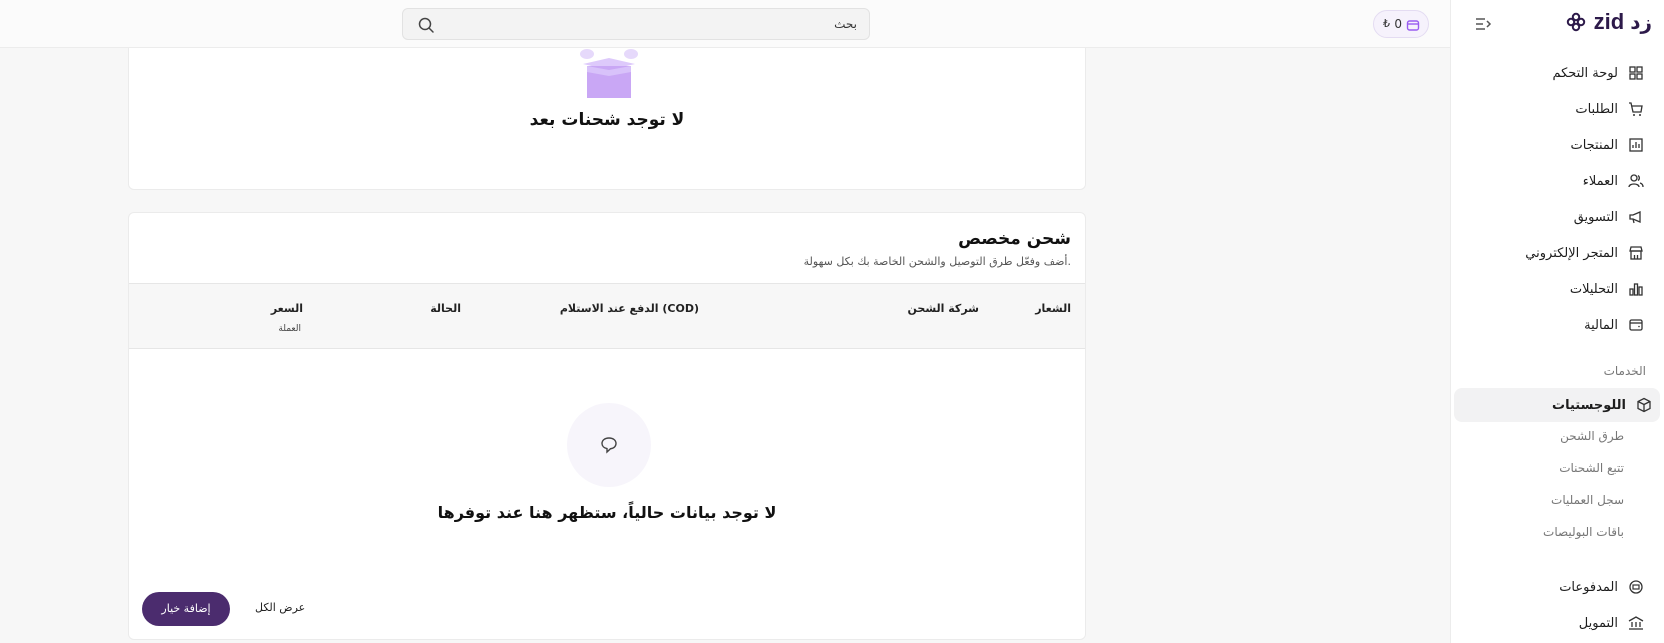  Describe the element at coordinates (1591, 468) in the screenshot. I see `sub-item-track-shipments: تتبع الشحنات` at that location.